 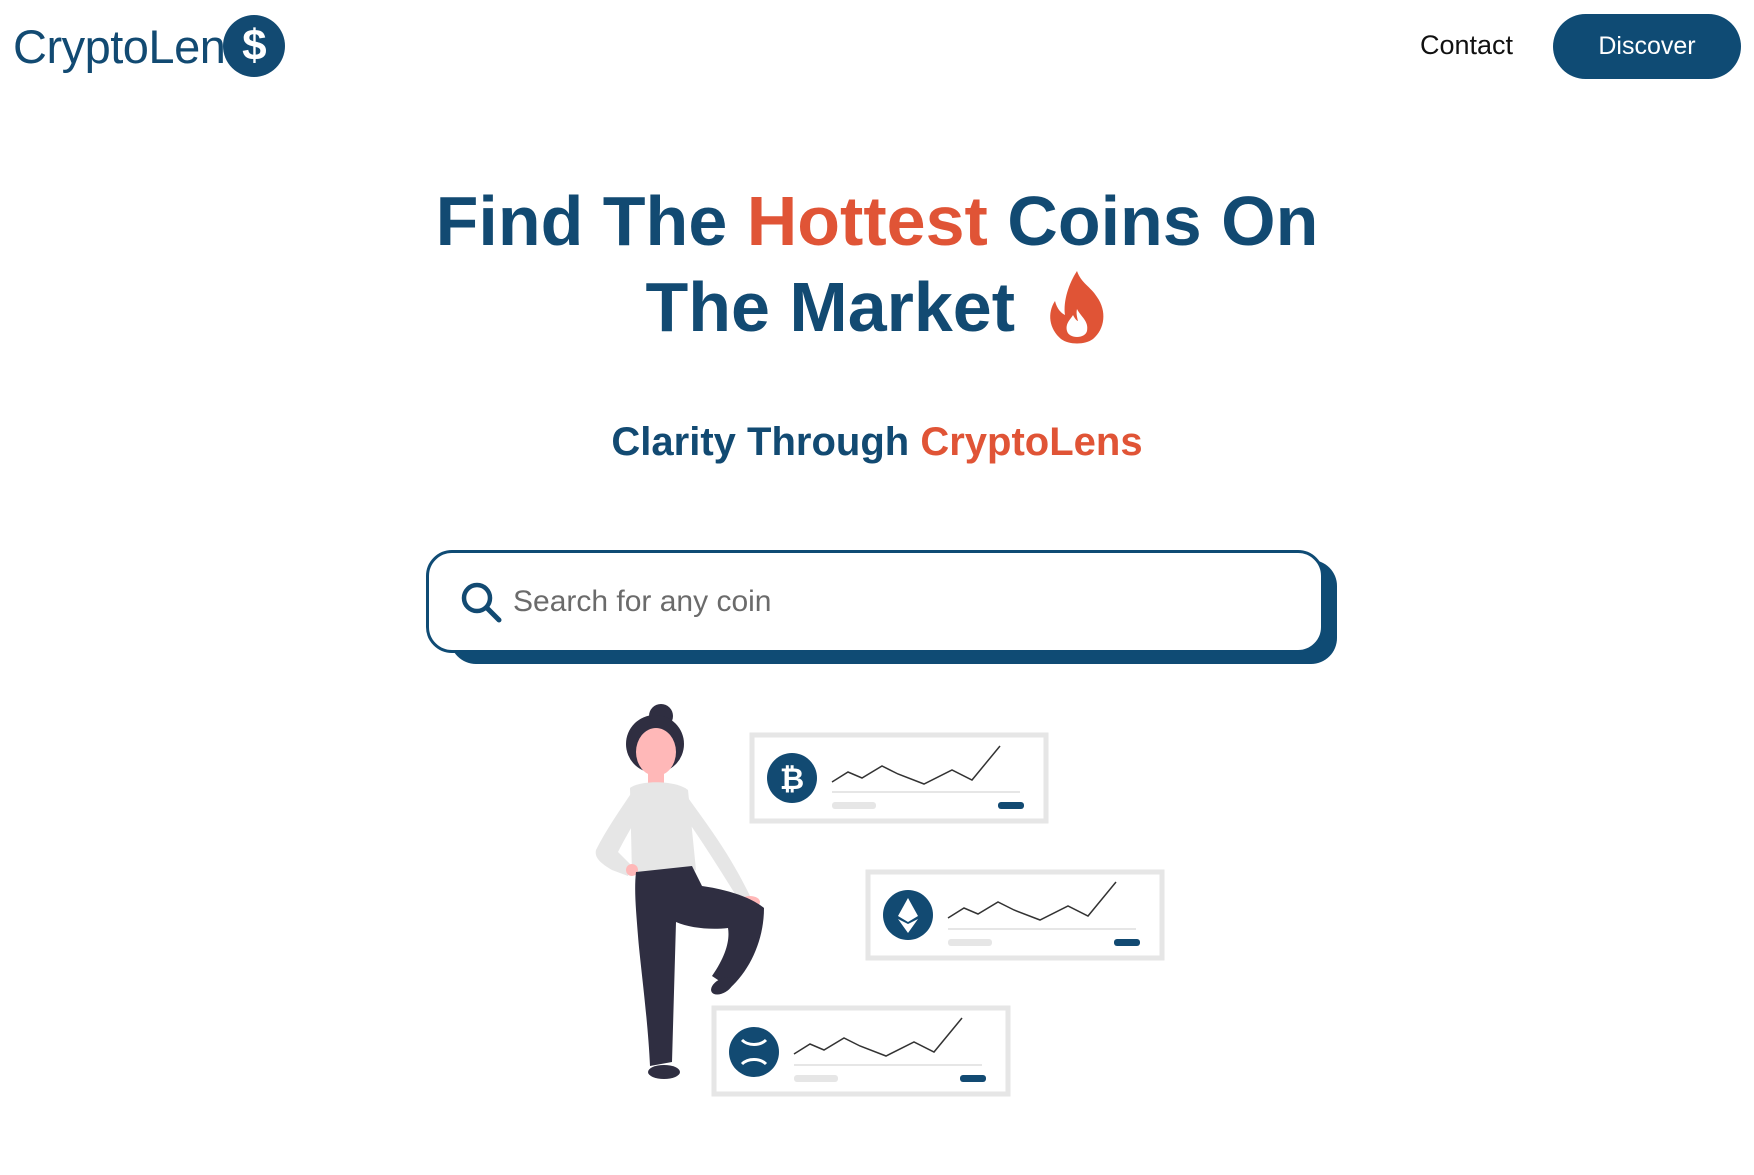 I want to click on search-icon, so click(x=481, y=602).